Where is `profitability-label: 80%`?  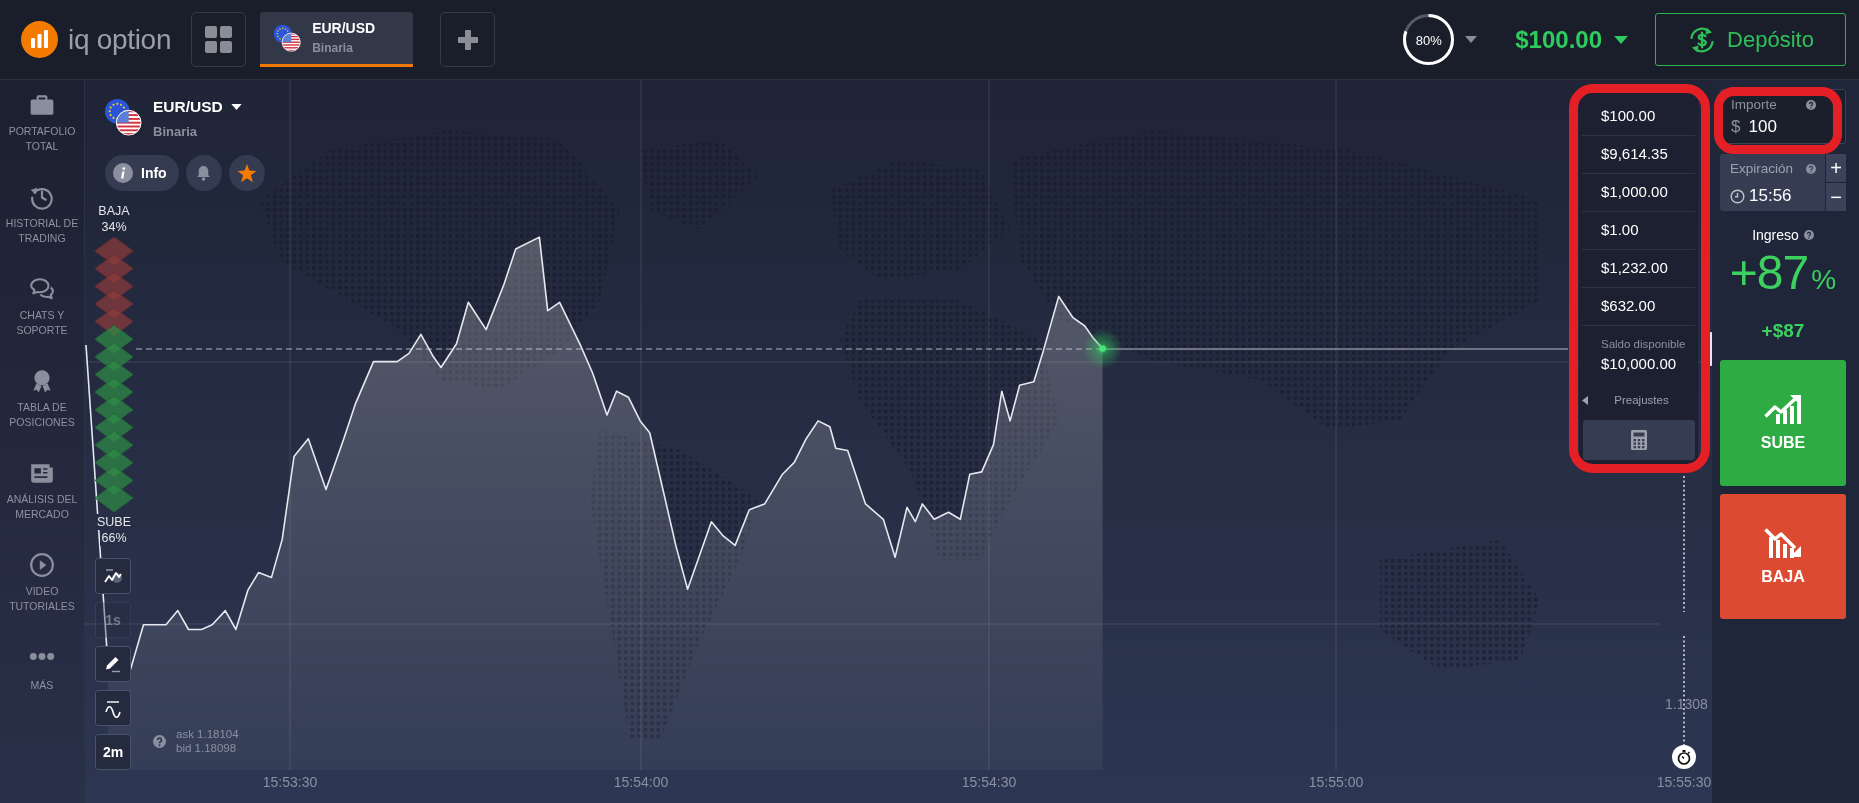 profitability-label: 80% is located at coordinates (1428, 39).